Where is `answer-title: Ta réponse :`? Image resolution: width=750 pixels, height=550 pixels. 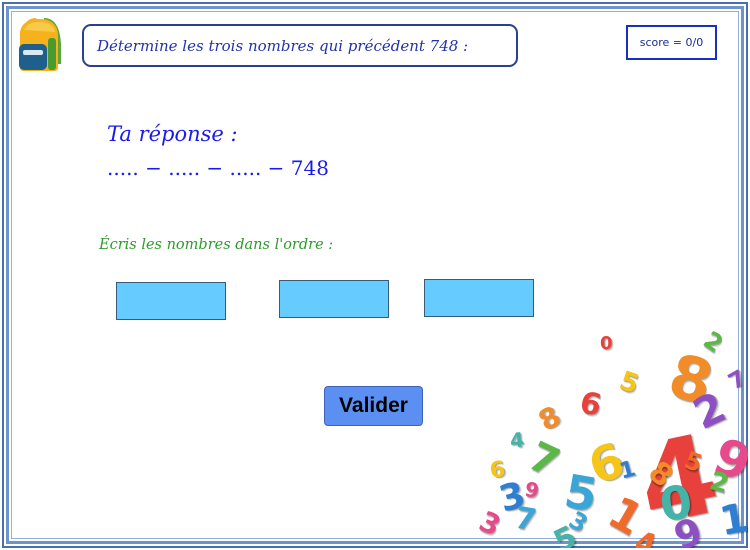
answer-title: Ta réponse : is located at coordinates (172, 134).